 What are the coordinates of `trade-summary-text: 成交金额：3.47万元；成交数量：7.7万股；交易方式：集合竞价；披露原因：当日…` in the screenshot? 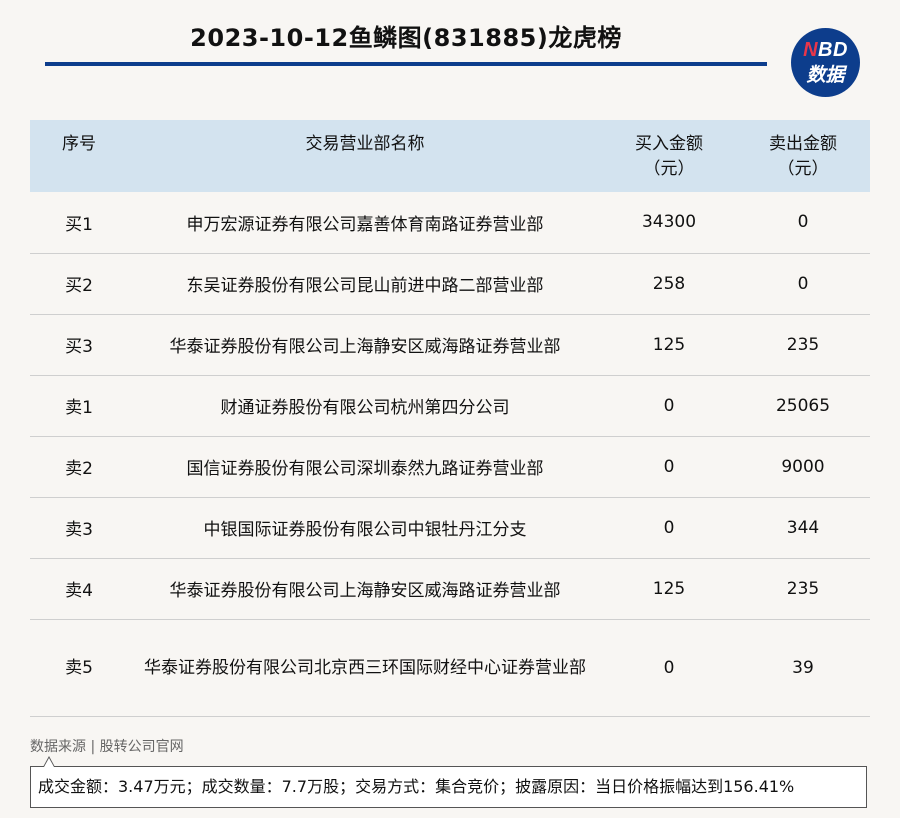 It's located at (416, 786).